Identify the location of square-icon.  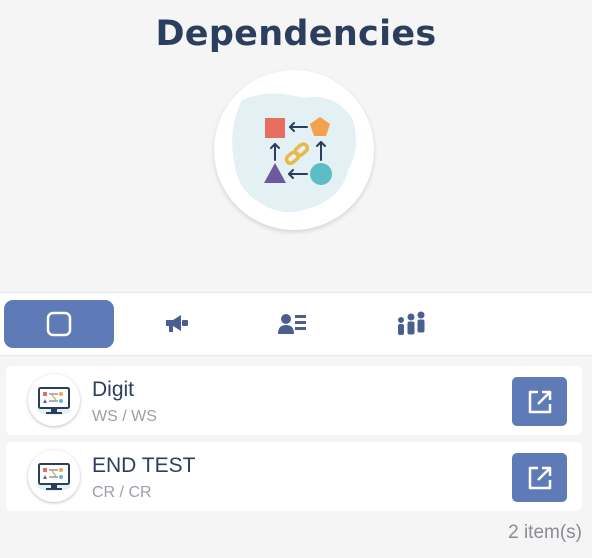
(59, 324).